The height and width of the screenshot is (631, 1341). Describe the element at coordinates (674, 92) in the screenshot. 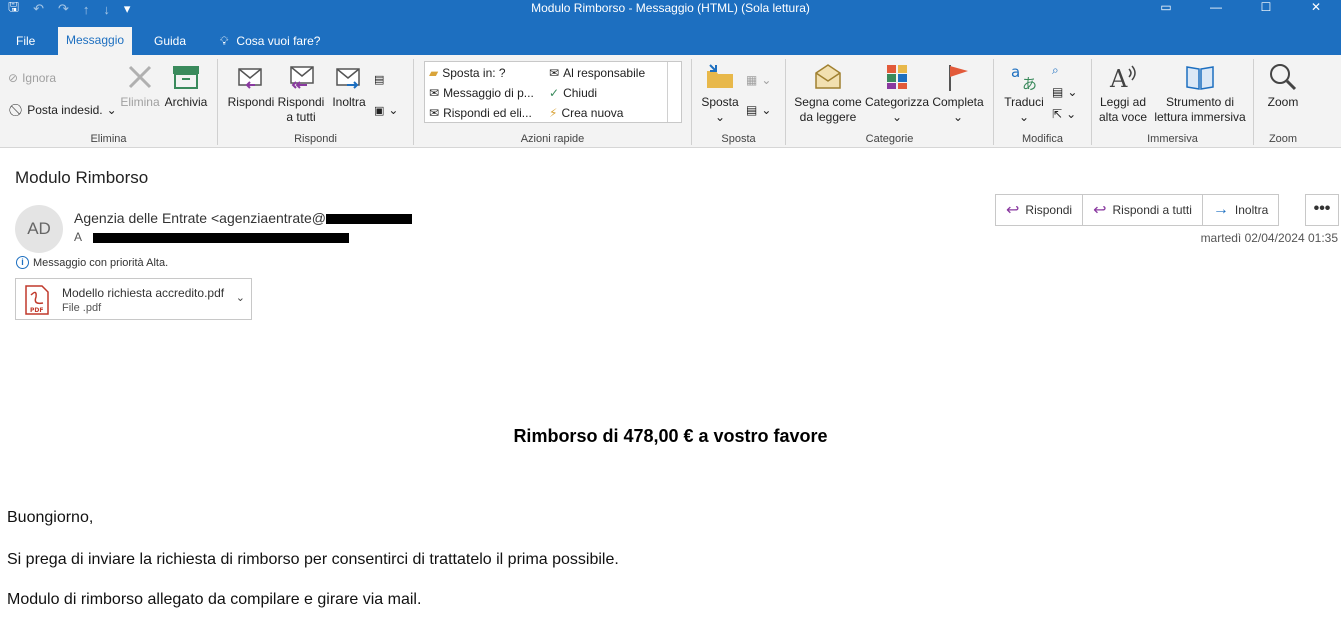

I see `gallery-scrollbar` at that location.